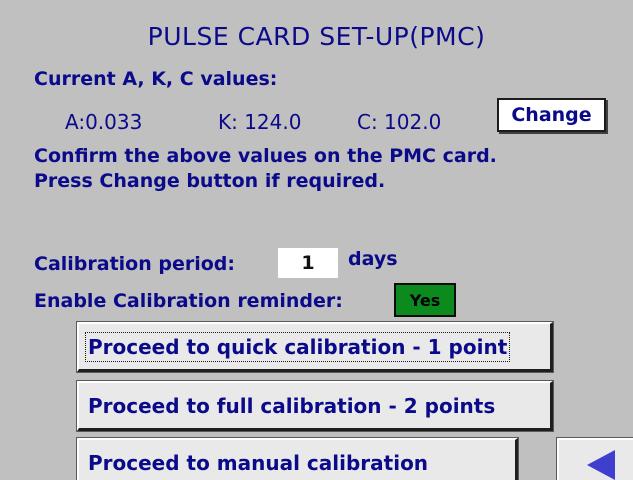 The height and width of the screenshot is (480, 633). What do you see at coordinates (188, 301) in the screenshot?
I see `calibration-reminder-label: Enable Calibration reminder:` at bounding box center [188, 301].